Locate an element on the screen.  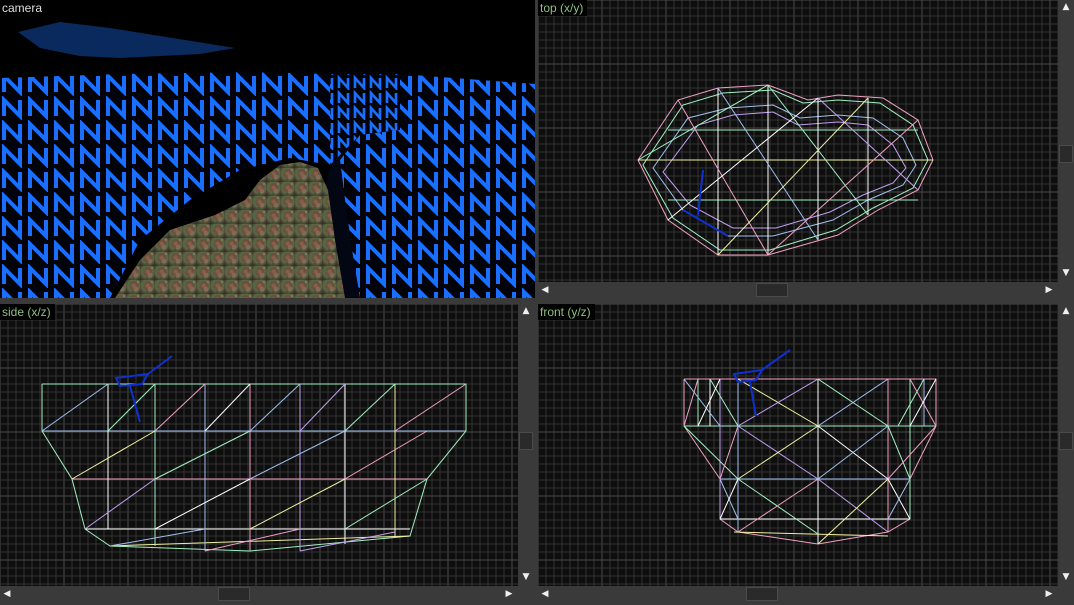
side-wireframe is located at coordinates (254, 453).